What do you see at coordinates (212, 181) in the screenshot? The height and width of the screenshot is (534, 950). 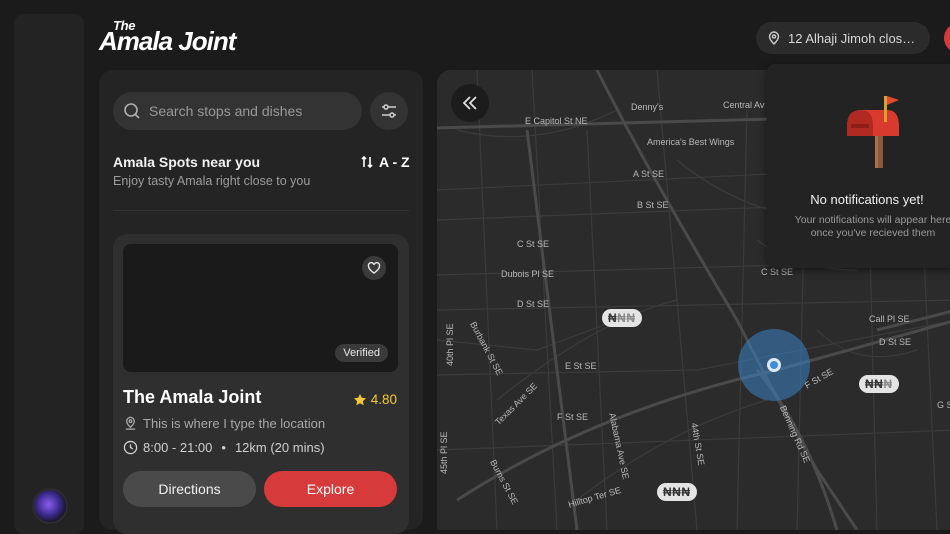 I see `section-subtitle: Enjoy tasty Amala right close to you` at bounding box center [212, 181].